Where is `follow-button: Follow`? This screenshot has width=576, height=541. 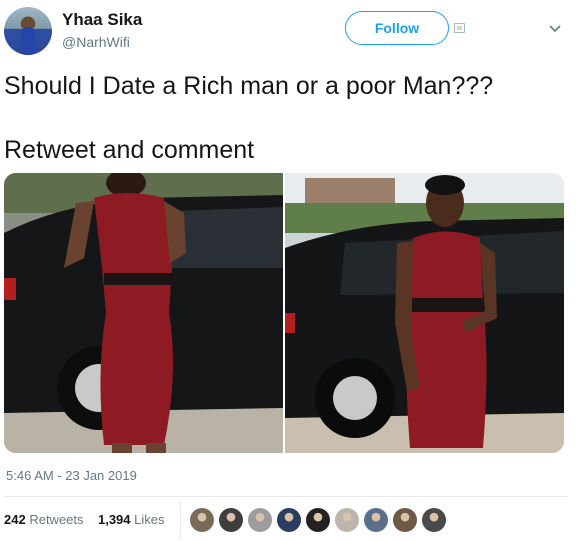 follow-button: Follow is located at coordinates (397, 28).